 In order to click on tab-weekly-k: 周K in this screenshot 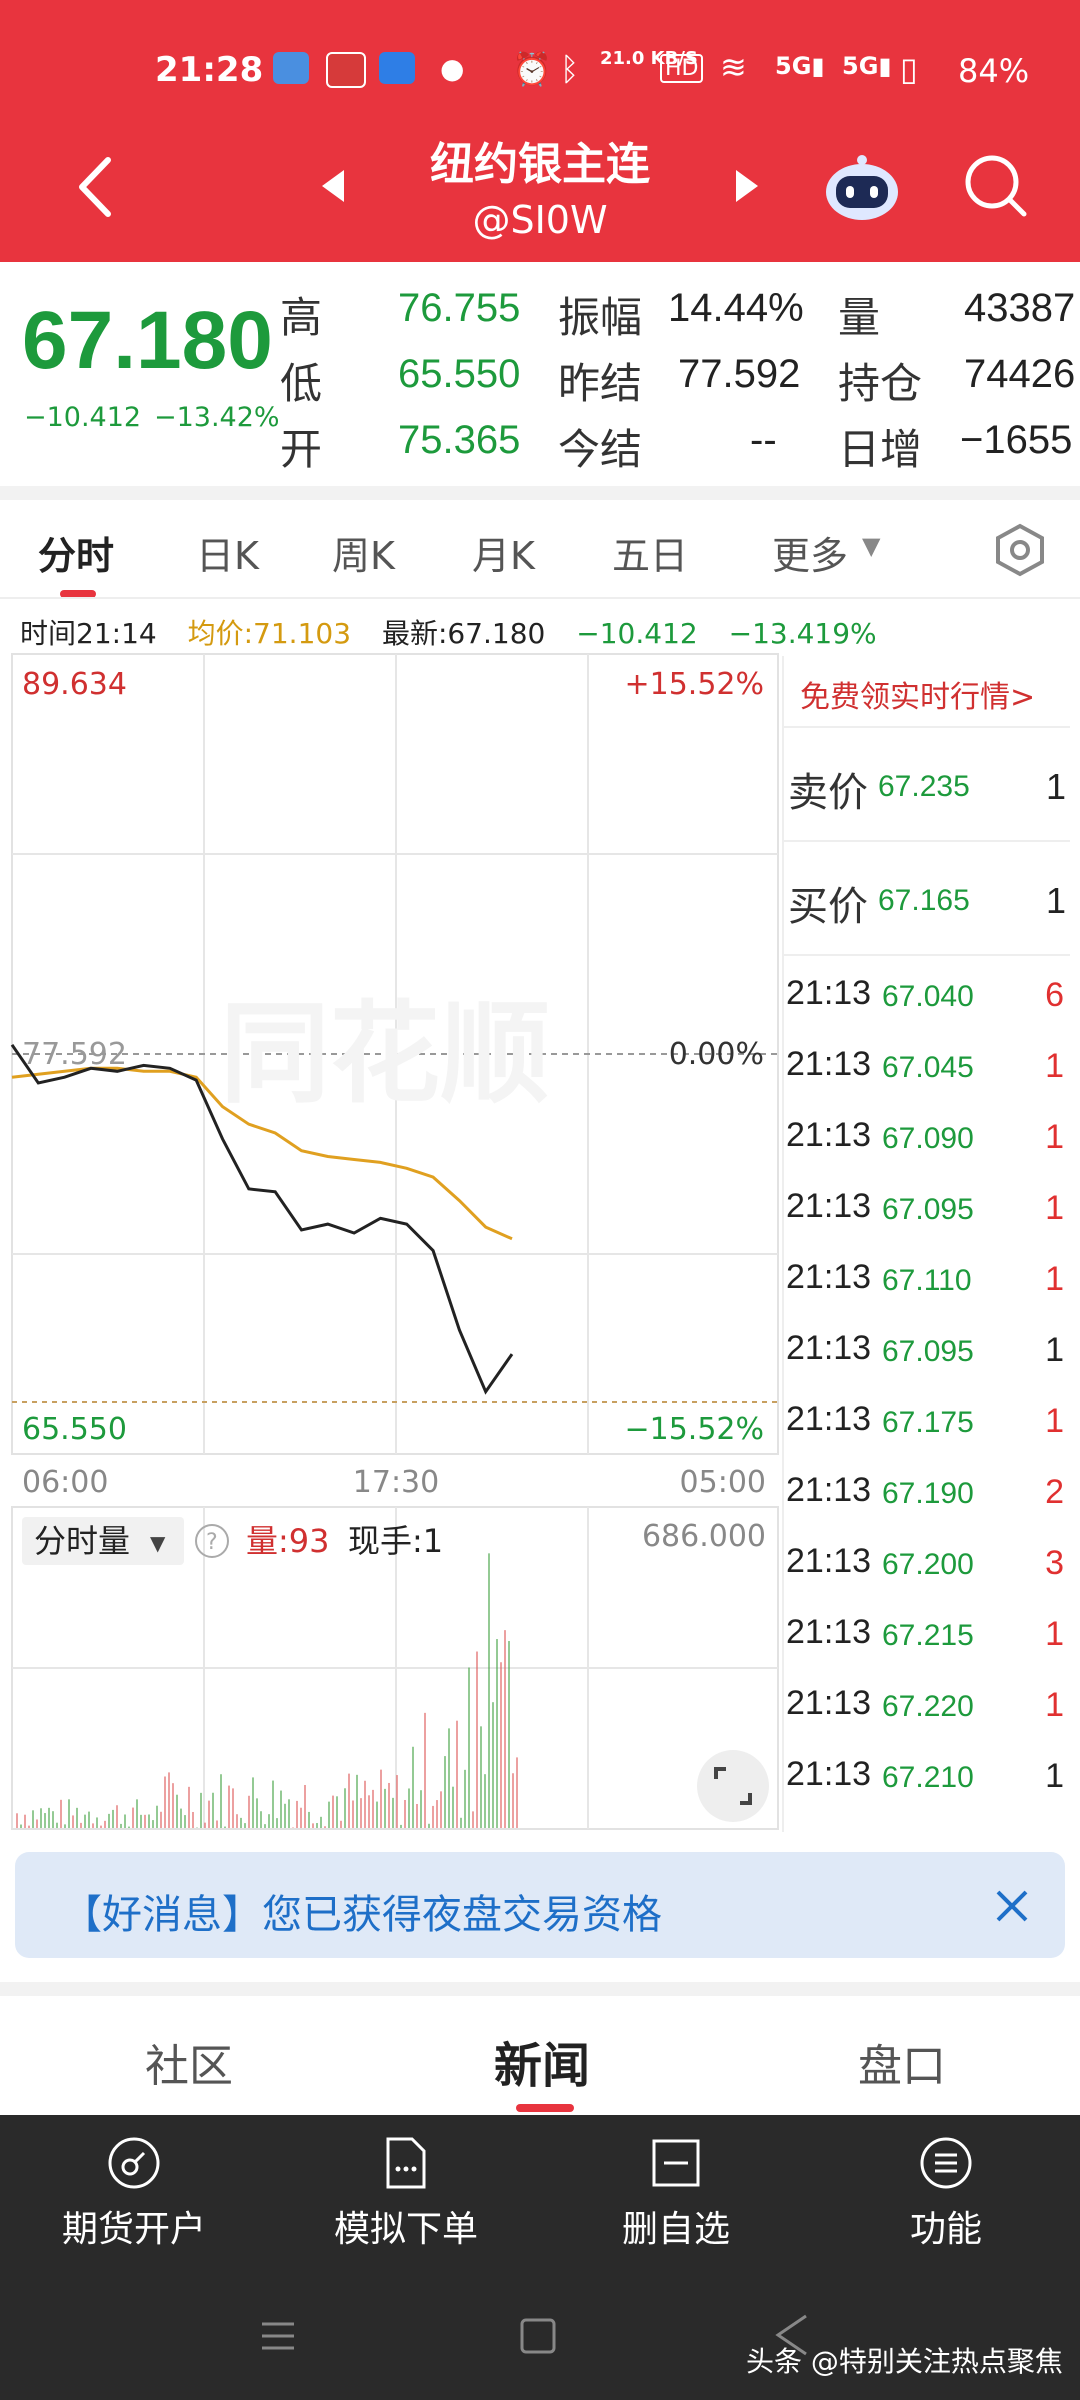, I will do `click(363, 552)`.